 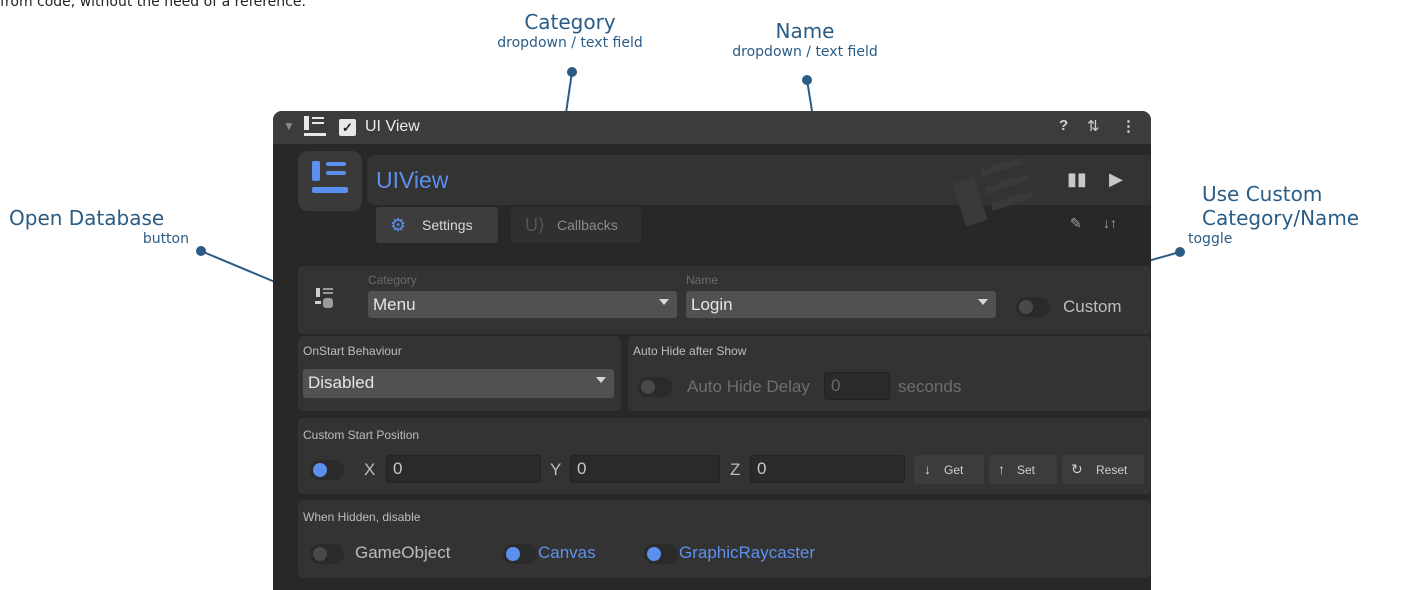 I want to click on z-value: 0, so click(x=762, y=468).